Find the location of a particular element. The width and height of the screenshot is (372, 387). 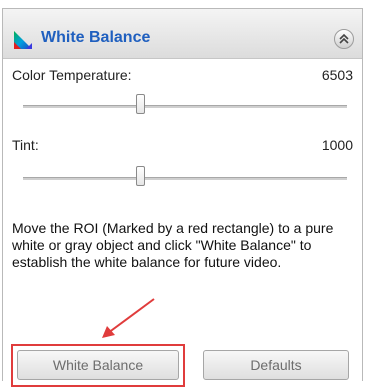

color-gamut-icon is located at coordinates (23, 40).